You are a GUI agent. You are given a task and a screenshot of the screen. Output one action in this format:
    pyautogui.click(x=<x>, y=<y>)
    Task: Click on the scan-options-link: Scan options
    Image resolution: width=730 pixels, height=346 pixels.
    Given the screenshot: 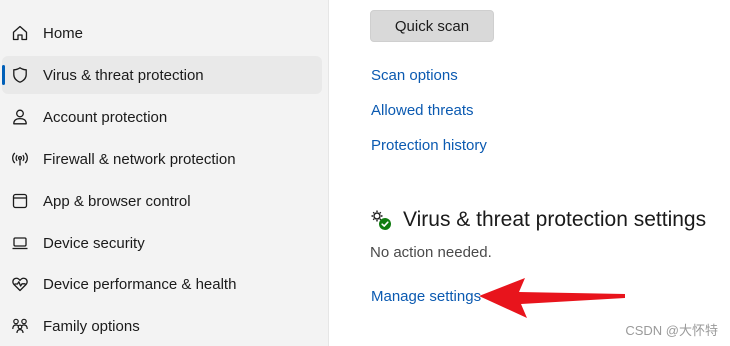 What is the action you would take?
    pyautogui.click(x=414, y=75)
    